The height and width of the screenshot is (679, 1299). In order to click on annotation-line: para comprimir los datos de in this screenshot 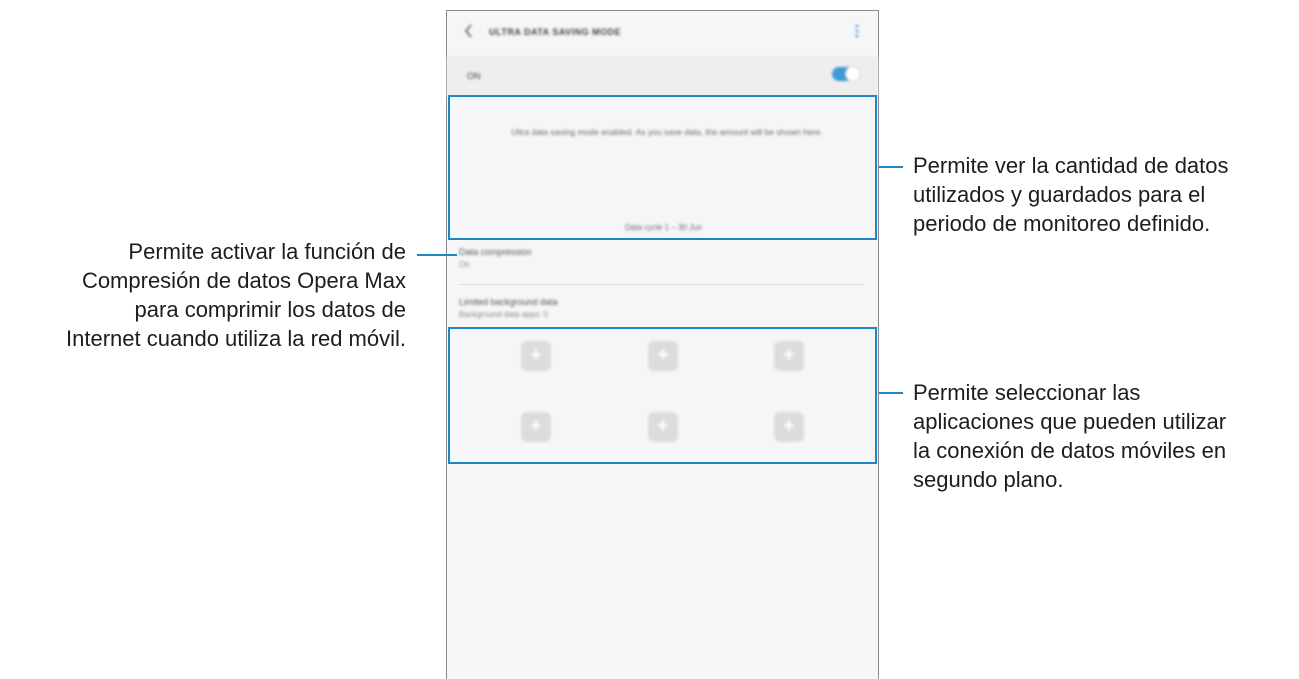, I will do `click(270, 309)`.